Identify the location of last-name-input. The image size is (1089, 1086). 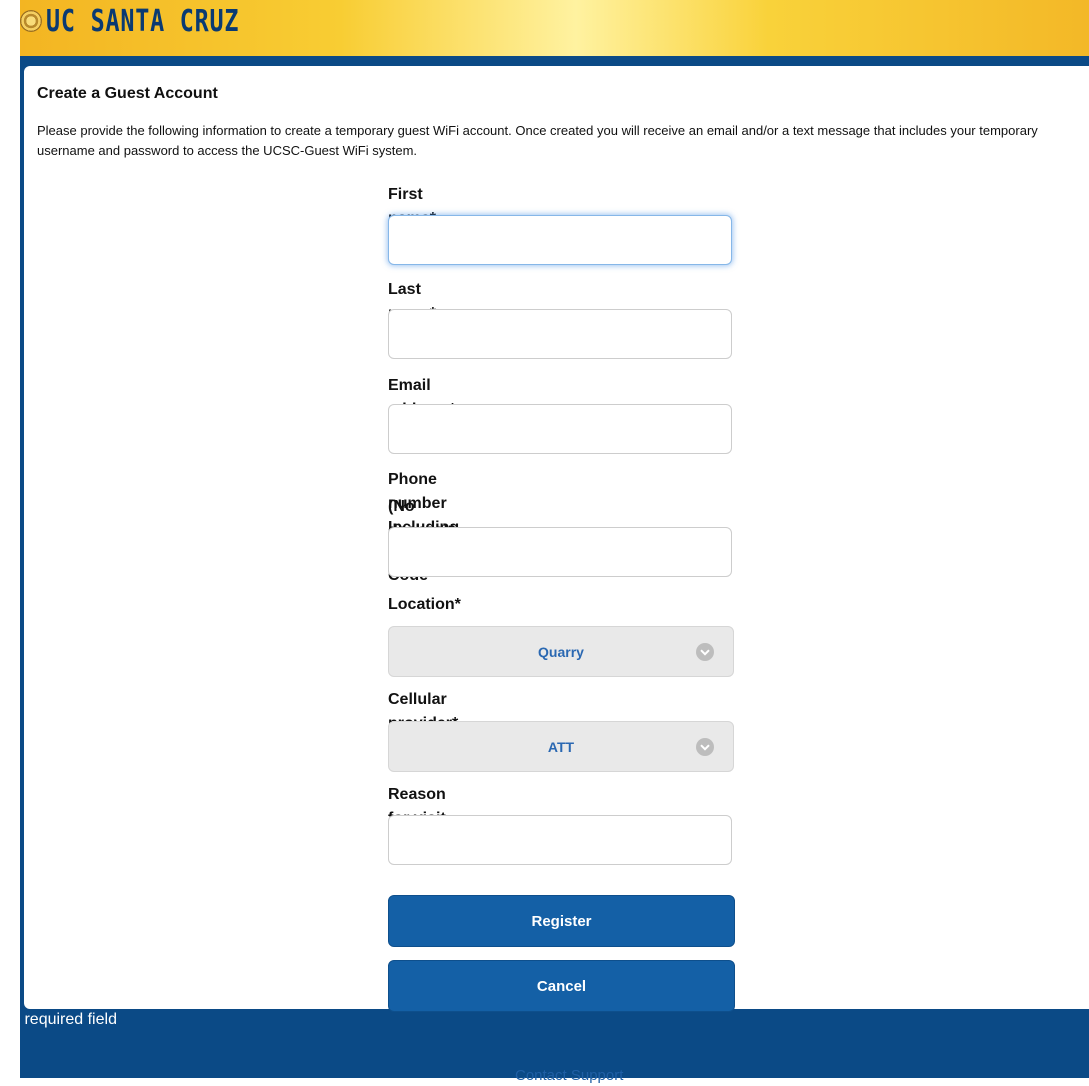
(560, 334).